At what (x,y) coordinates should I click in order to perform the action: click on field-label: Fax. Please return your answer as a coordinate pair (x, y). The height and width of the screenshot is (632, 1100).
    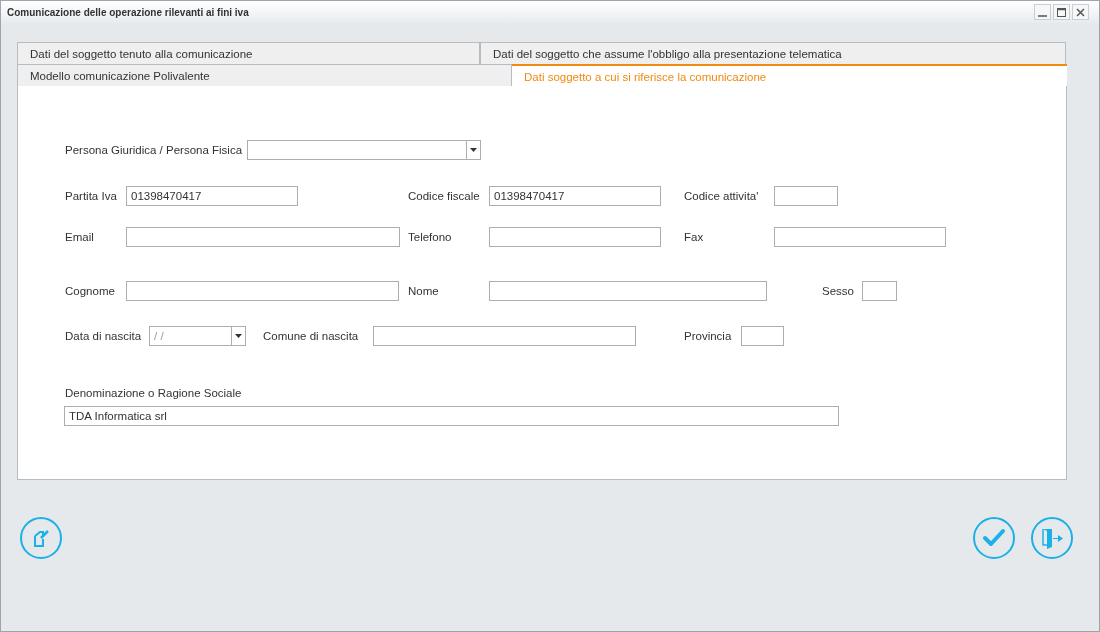
    Looking at the image, I should click on (694, 237).